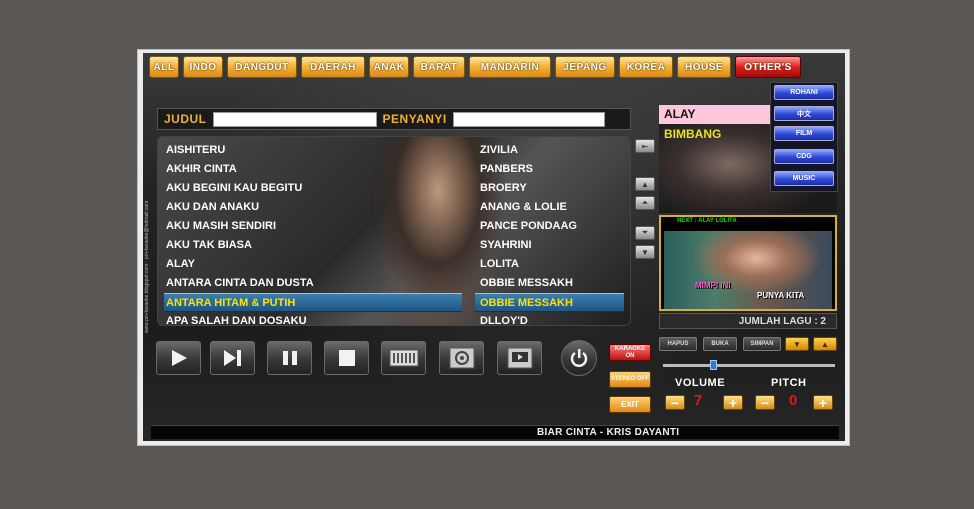 The width and height of the screenshot is (974, 509). I want to click on exit-button-label: EXIT, so click(630, 404).